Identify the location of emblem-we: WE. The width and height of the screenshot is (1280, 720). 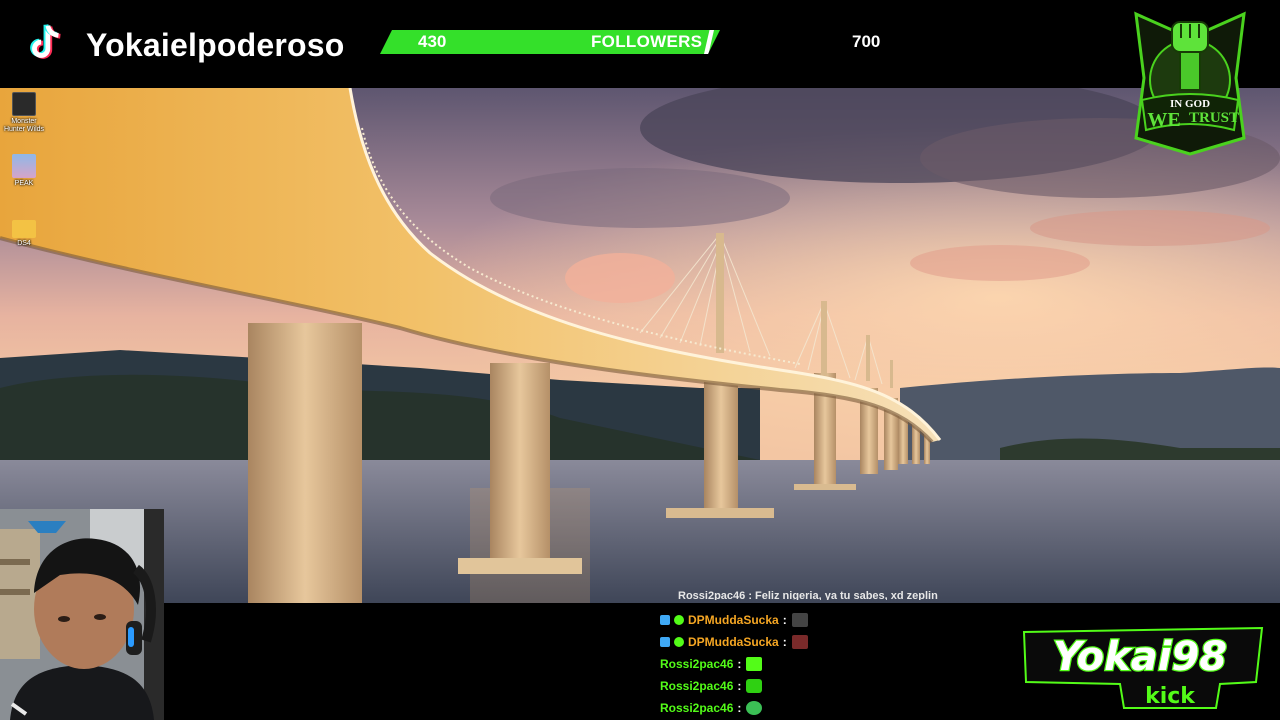
(1163, 120).